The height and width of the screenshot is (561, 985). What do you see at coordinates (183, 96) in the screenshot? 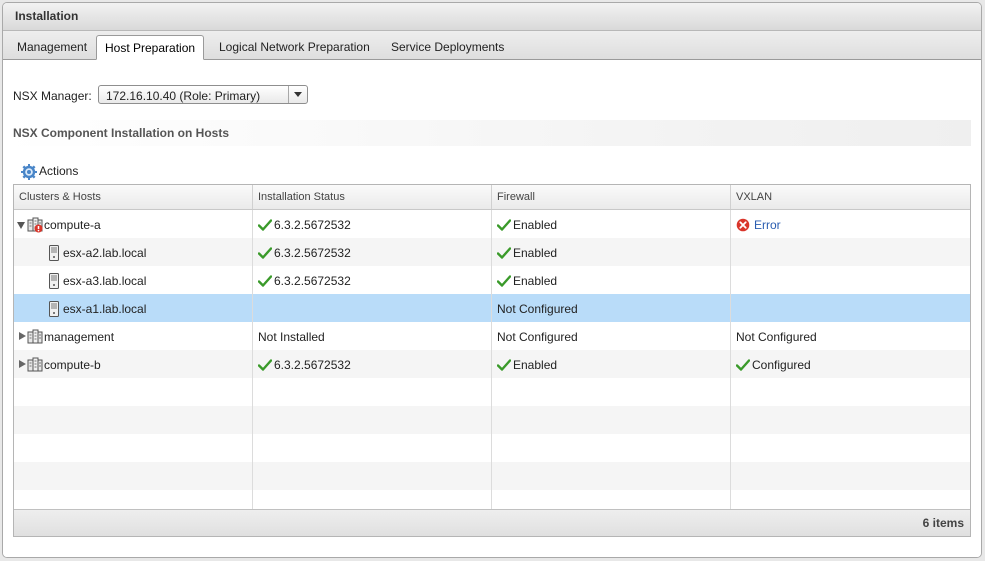
I see `nsx-manager-selected-value: 172.16.10.40 (Role: Primary)` at bounding box center [183, 96].